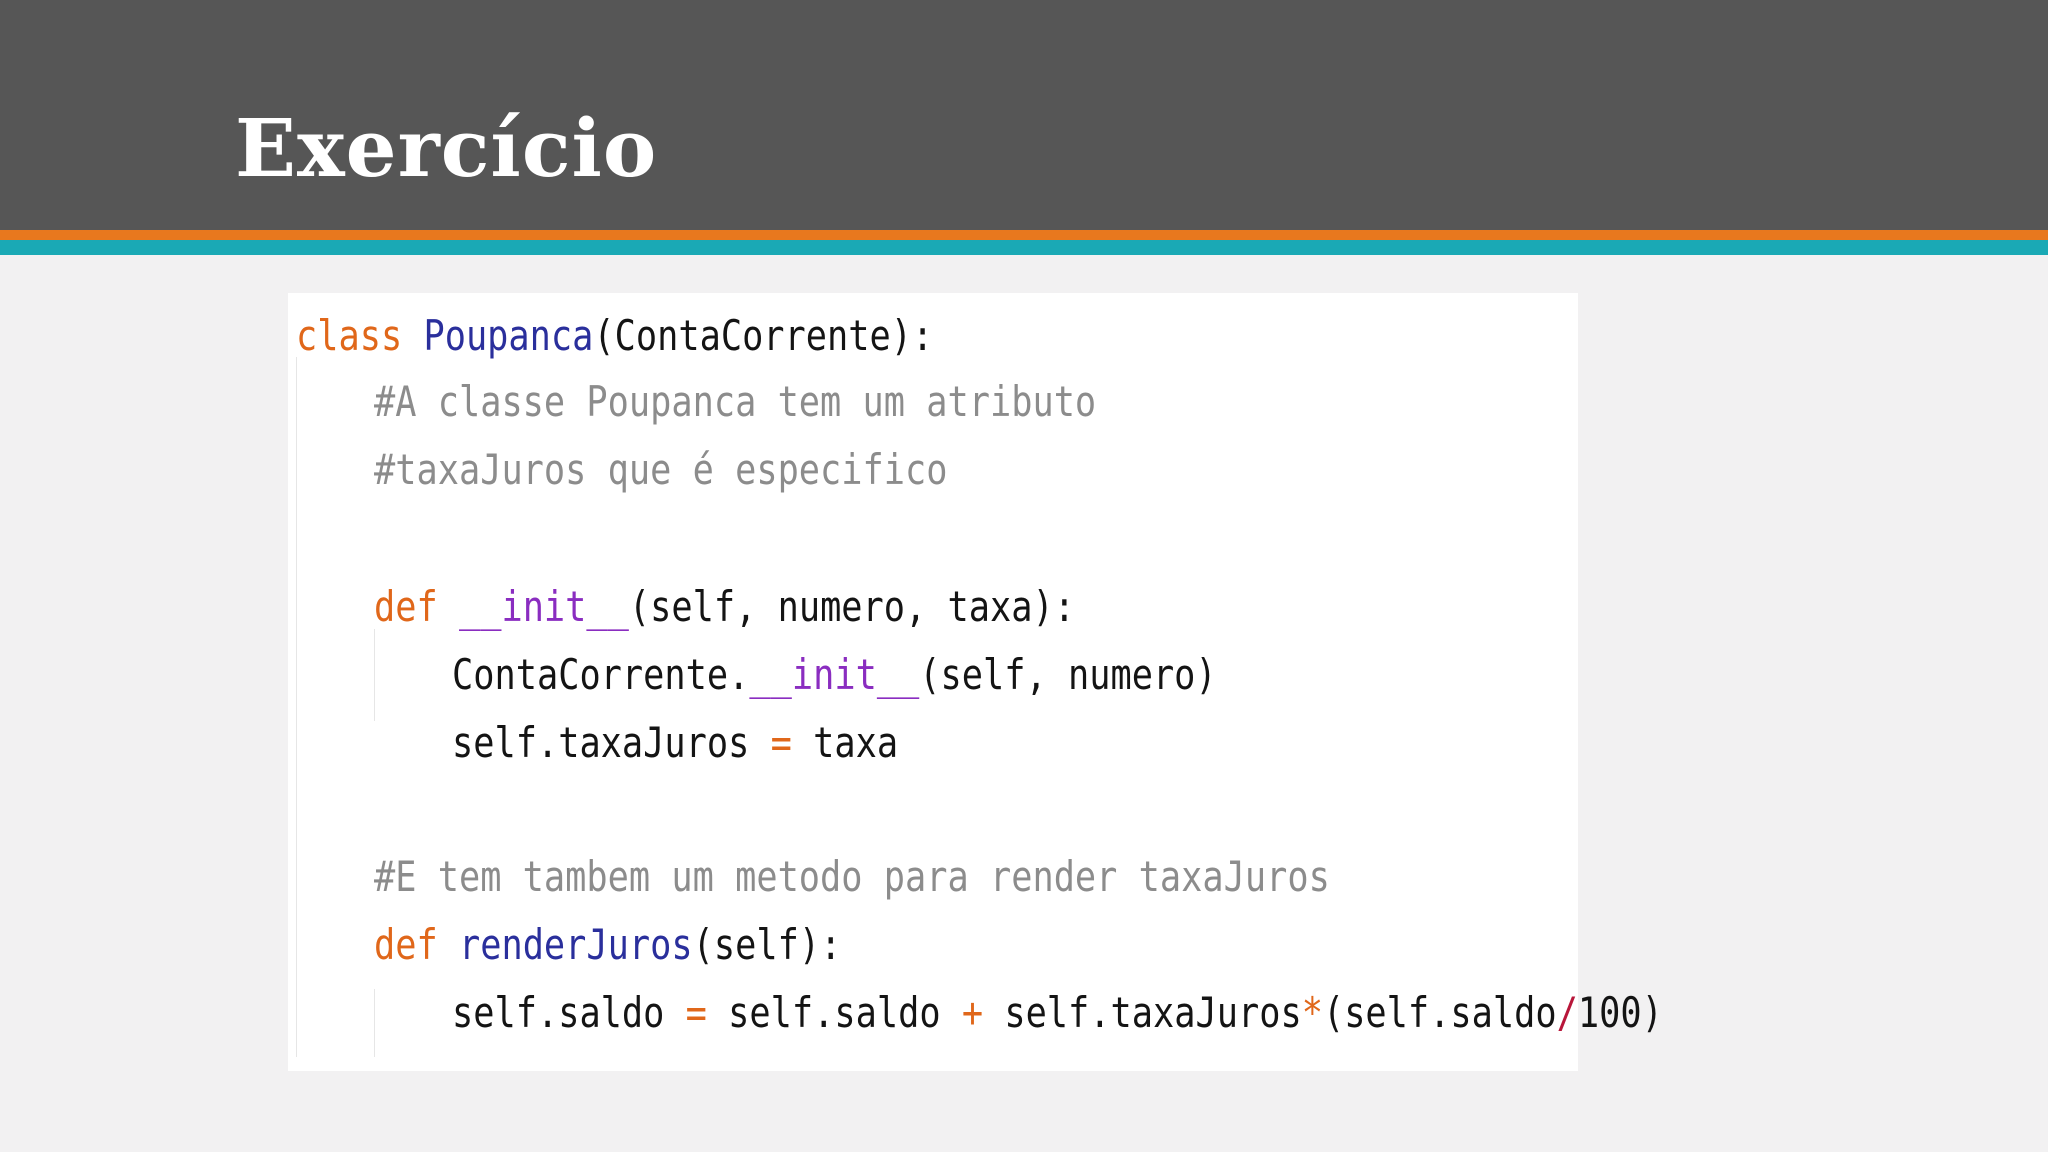 The width and height of the screenshot is (2048, 1152). I want to click on accent-stripe-teal, so click(1024, 247).